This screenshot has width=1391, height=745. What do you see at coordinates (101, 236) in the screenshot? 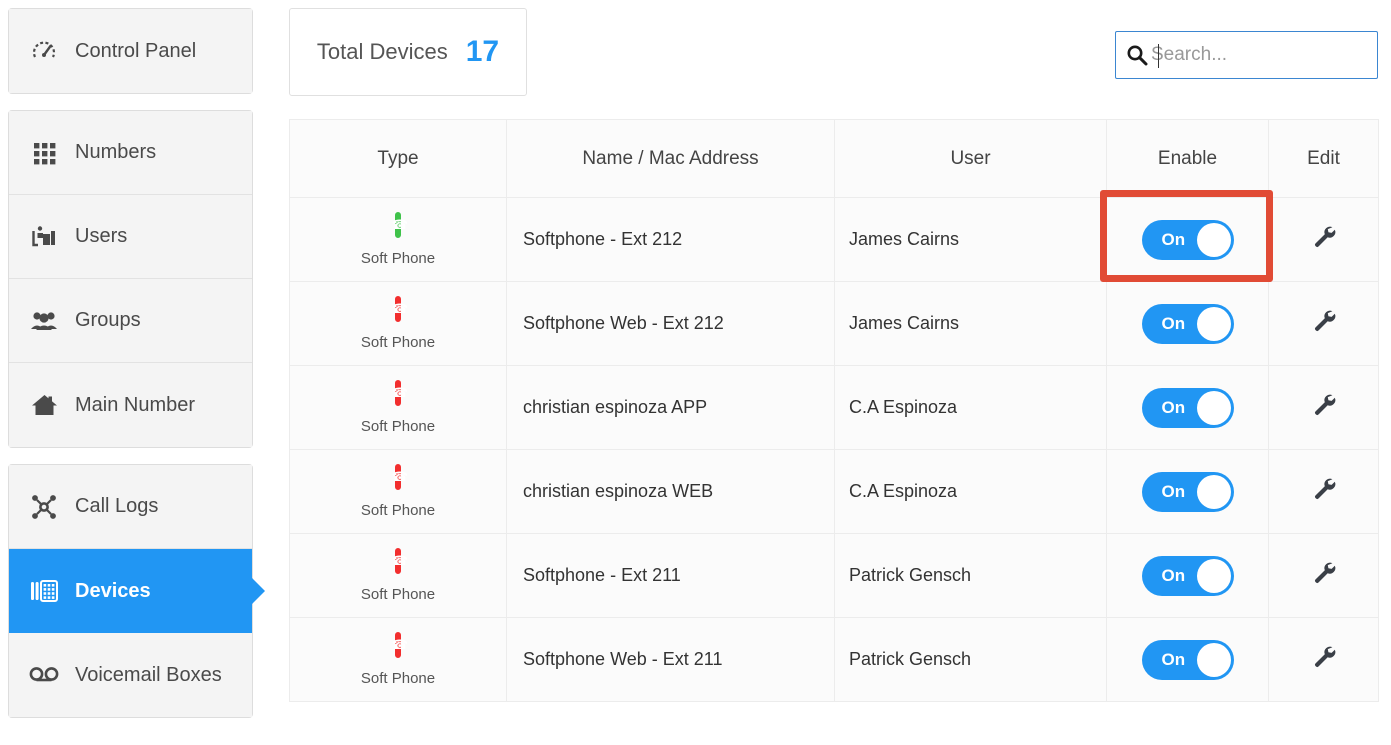
I see `sidebar-item-label: Users` at bounding box center [101, 236].